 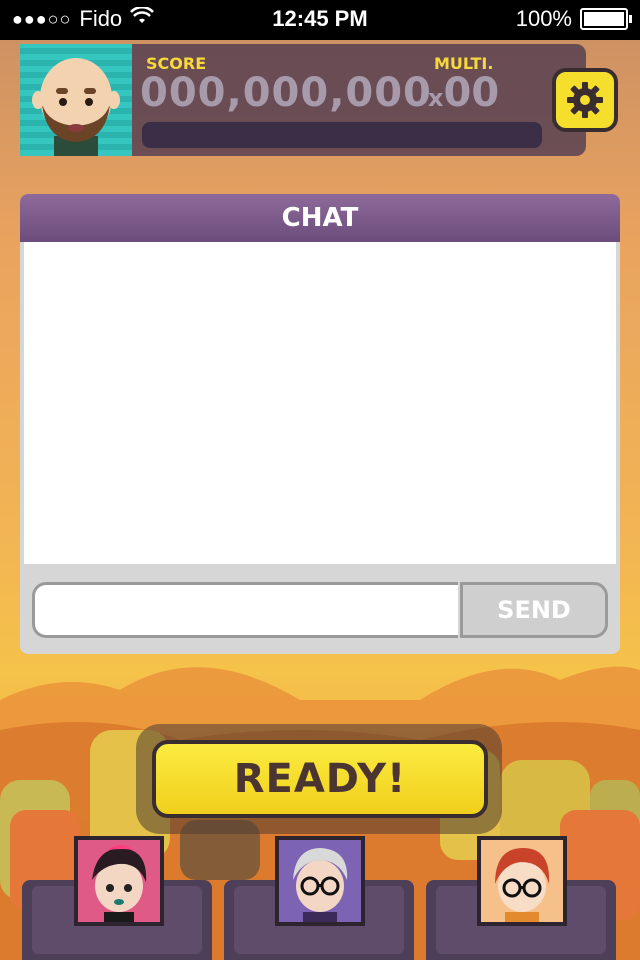 I want to click on pink-hair-girl-icon, so click(x=119, y=881).